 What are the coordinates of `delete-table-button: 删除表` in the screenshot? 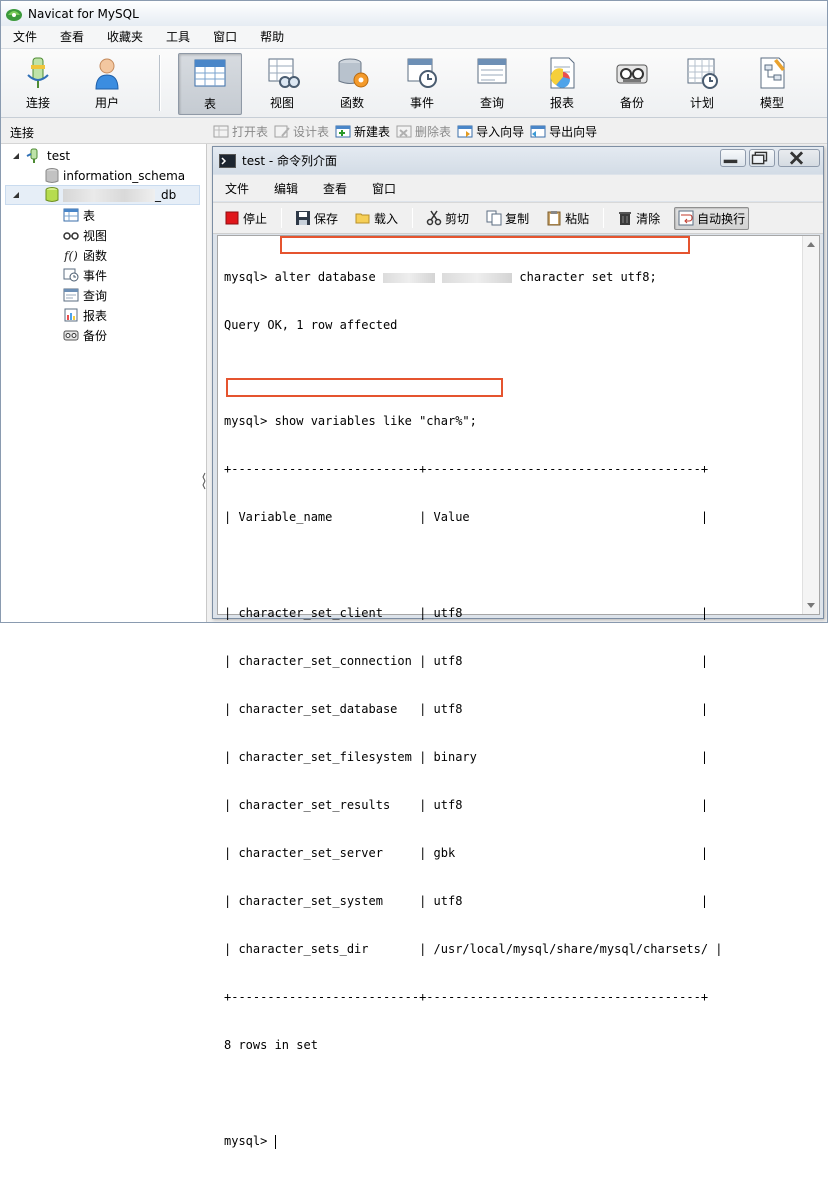 It's located at (423, 131).